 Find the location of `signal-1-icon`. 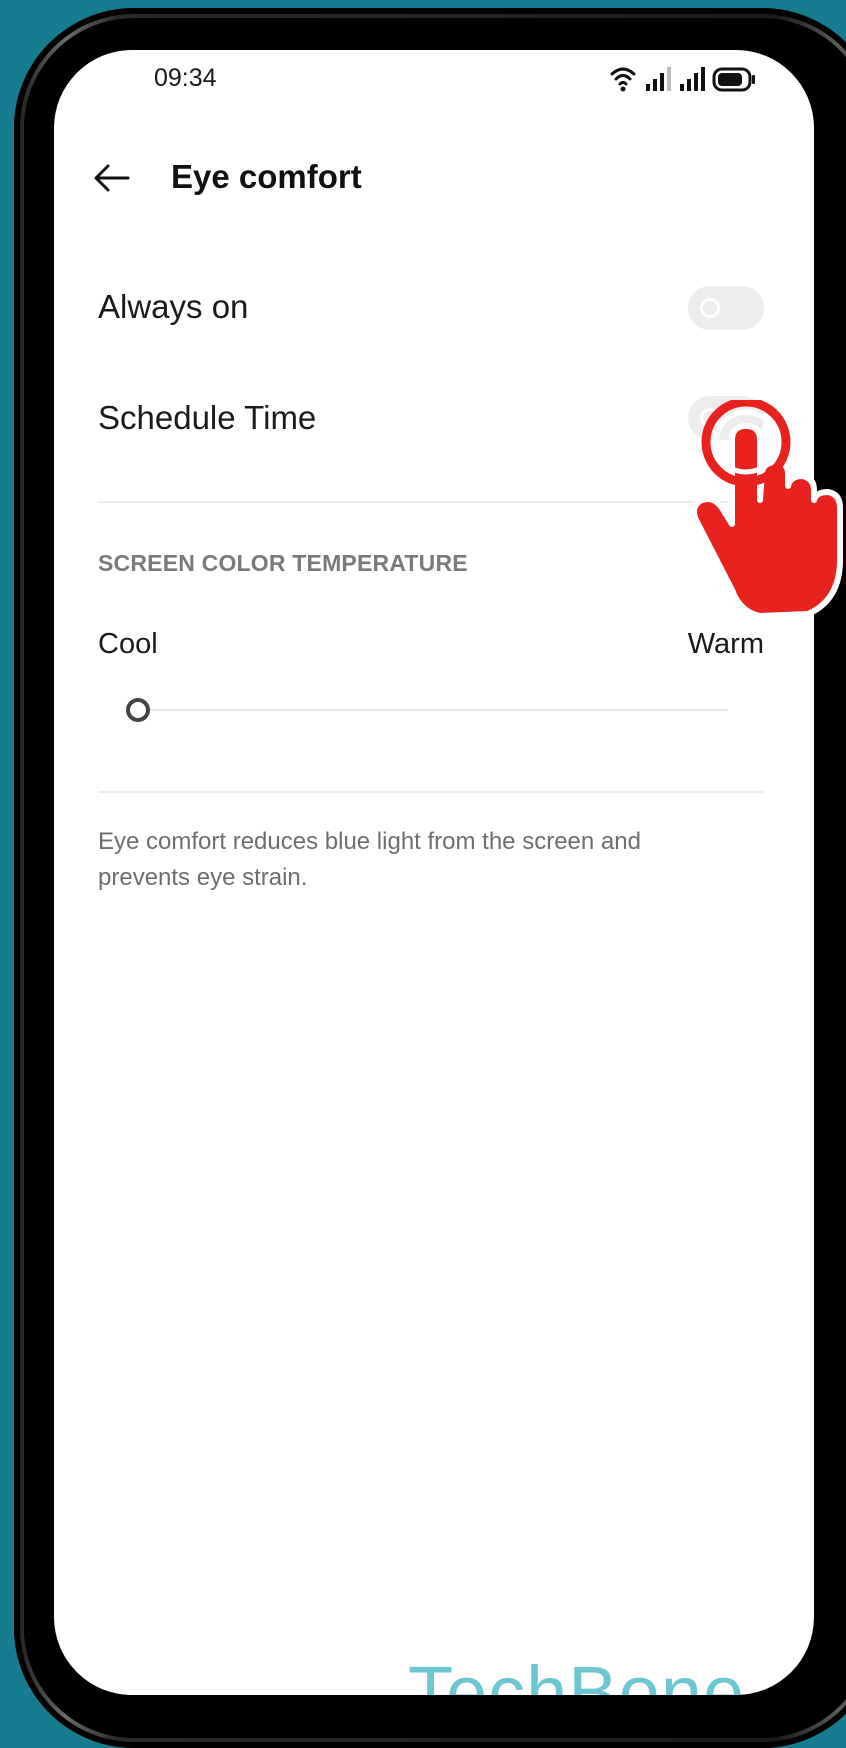

signal-1-icon is located at coordinates (658, 79).